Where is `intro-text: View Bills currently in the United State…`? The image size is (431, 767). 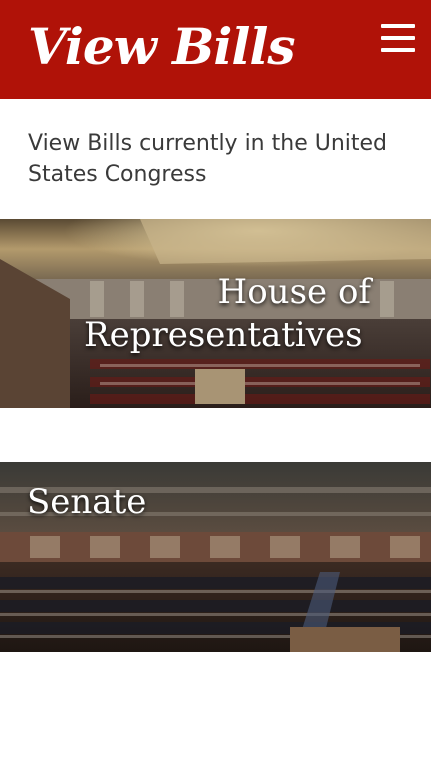
intro-text: View Bills currently in the United State… is located at coordinates (208, 159).